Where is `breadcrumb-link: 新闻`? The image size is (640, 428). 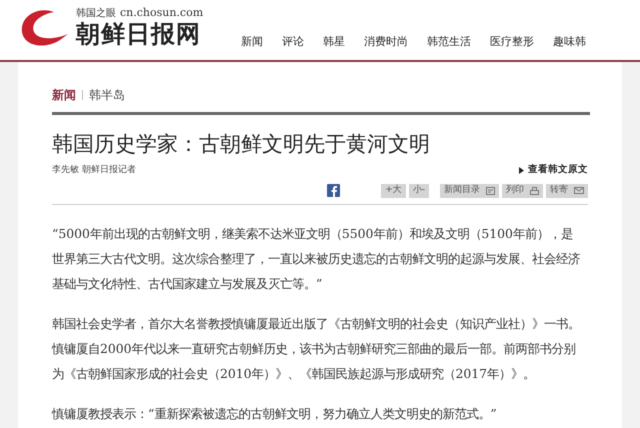
breadcrumb-link: 新闻 is located at coordinates (64, 95).